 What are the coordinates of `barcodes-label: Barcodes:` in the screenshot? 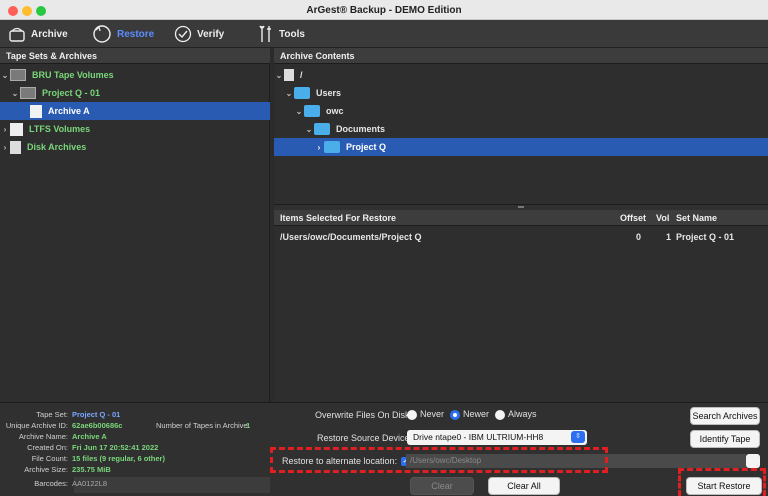 It's located at (51, 483).